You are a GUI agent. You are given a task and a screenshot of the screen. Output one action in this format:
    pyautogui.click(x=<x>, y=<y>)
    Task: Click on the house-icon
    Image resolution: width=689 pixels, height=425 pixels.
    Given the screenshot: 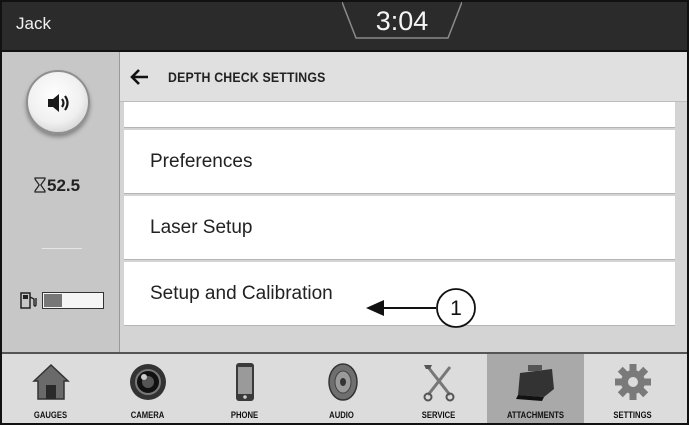 What is the action you would take?
    pyautogui.click(x=51, y=381)
    